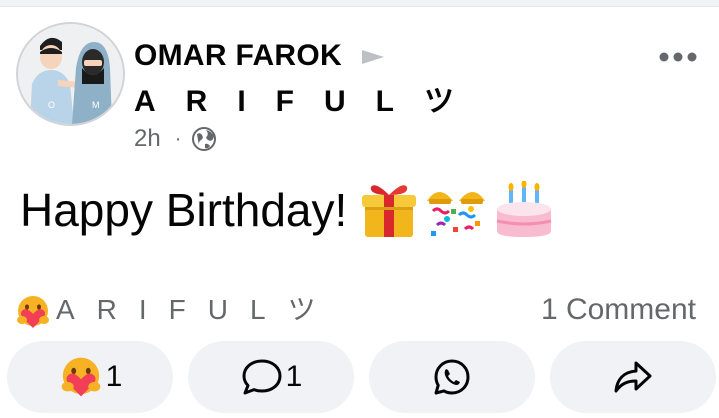 This screenshot has width=719, height=418. I want to click on recipient-name: ARIFULツ, so click(309, 102).